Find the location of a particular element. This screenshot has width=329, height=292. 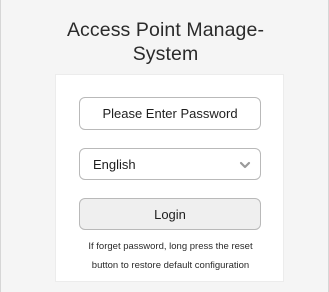

password-input is located at coordinates (170, 113).